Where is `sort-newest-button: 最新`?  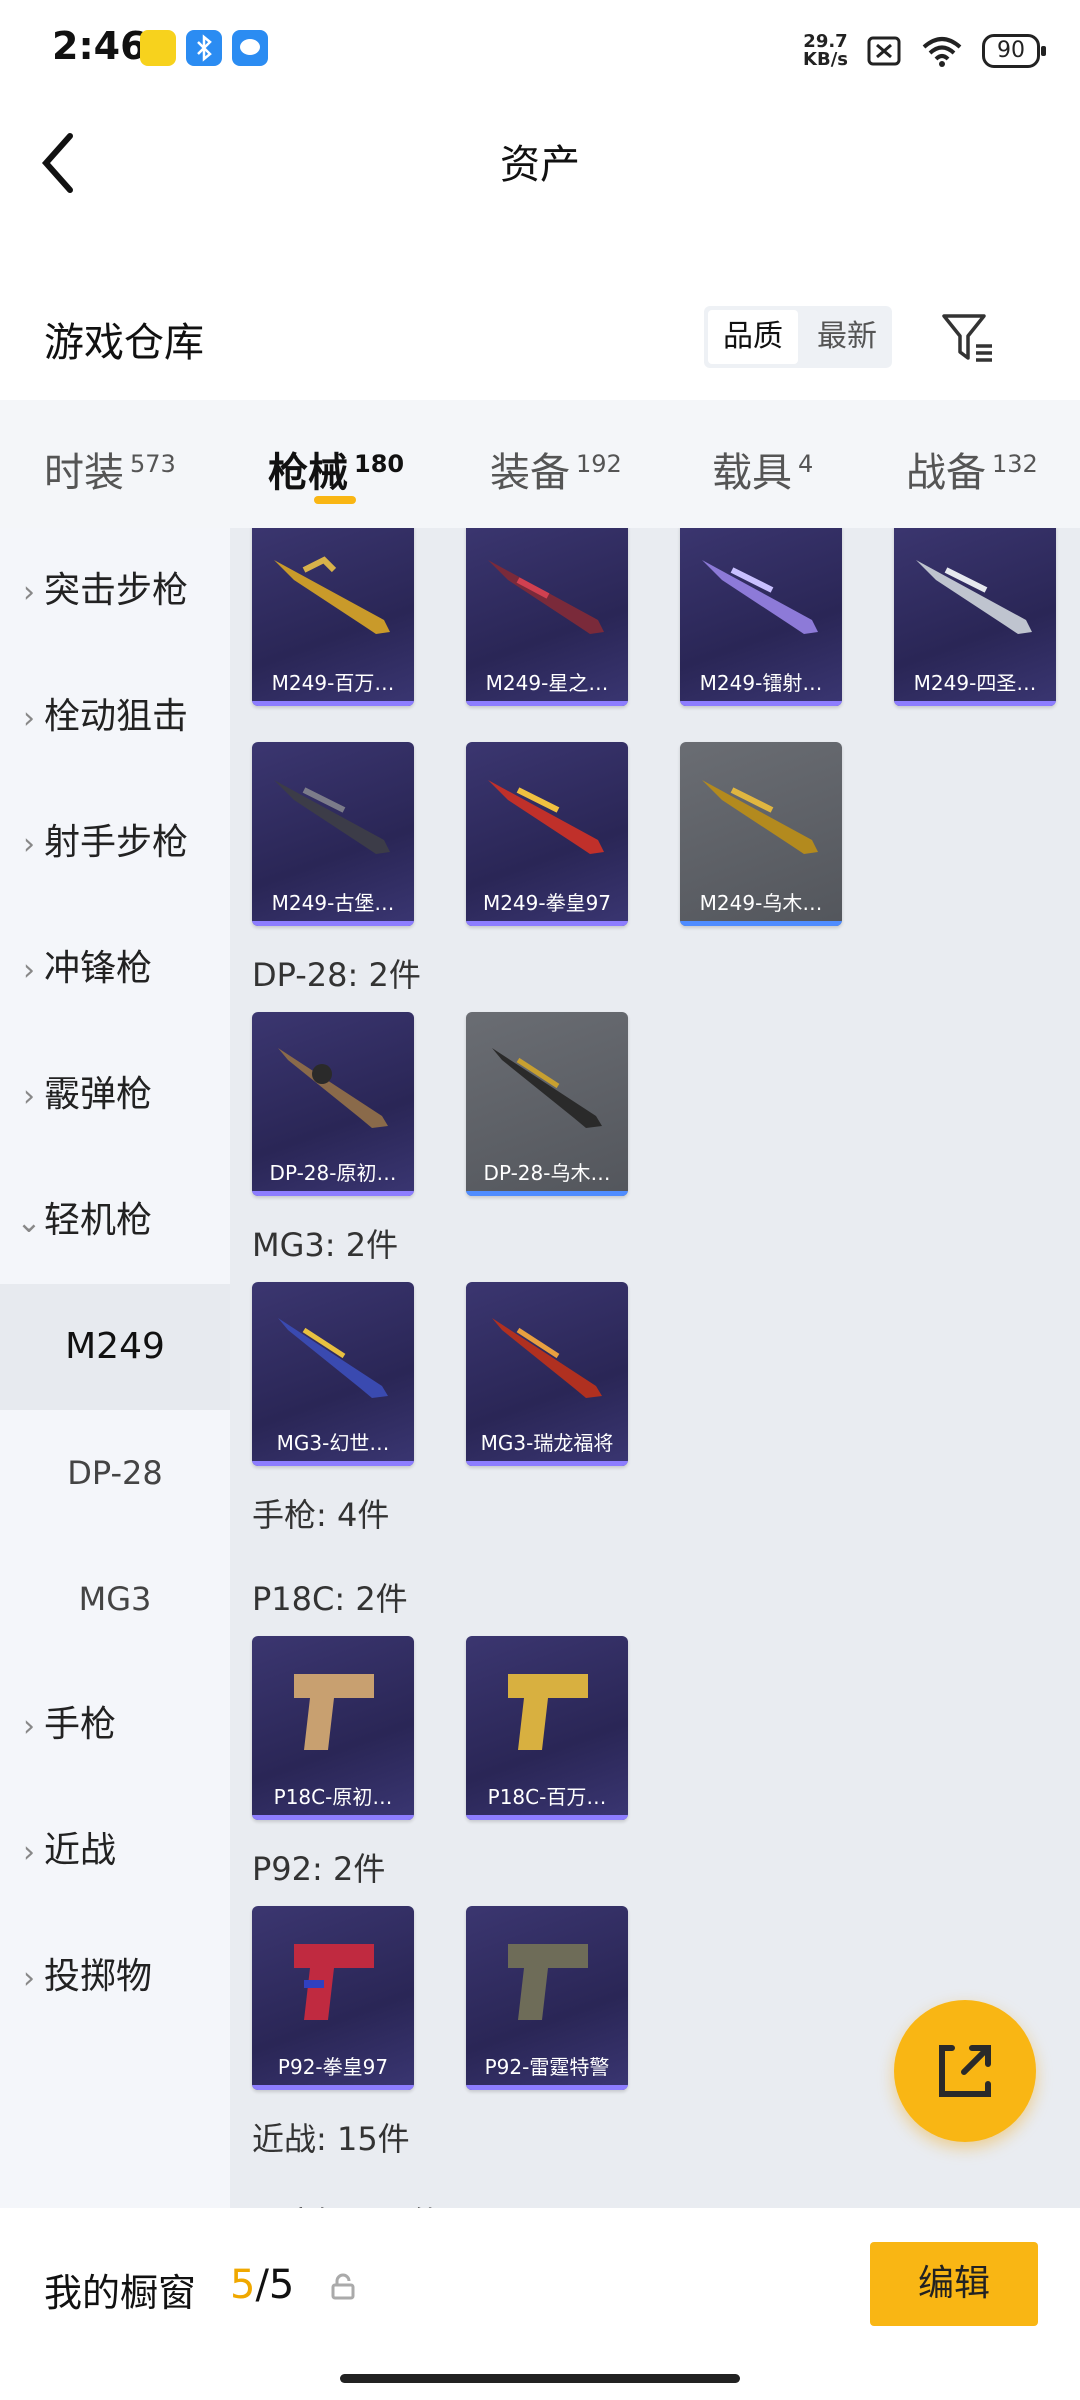
sort-newest-button: 最新 is located at coordinates (847, 337).